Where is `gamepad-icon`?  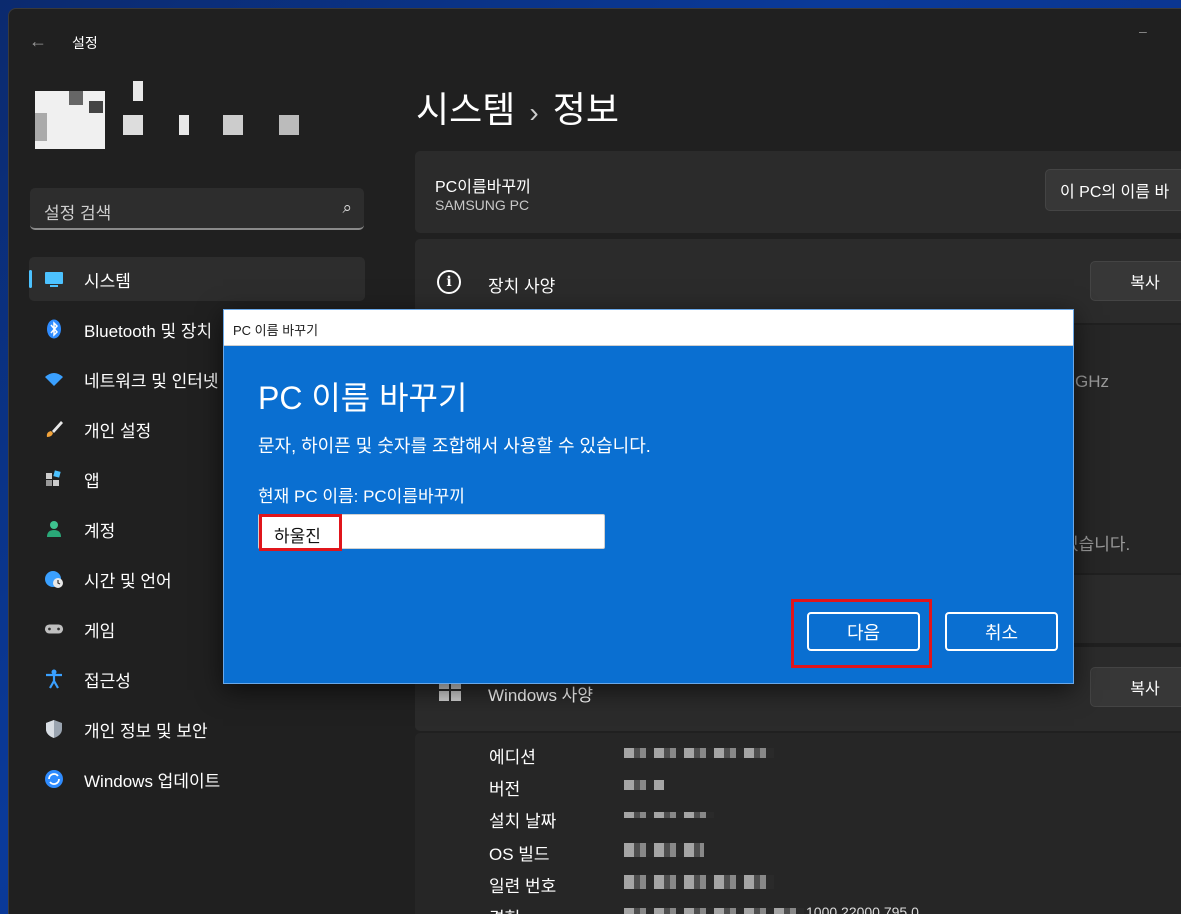
gamepad-icon is located at coordinates (54, 629).